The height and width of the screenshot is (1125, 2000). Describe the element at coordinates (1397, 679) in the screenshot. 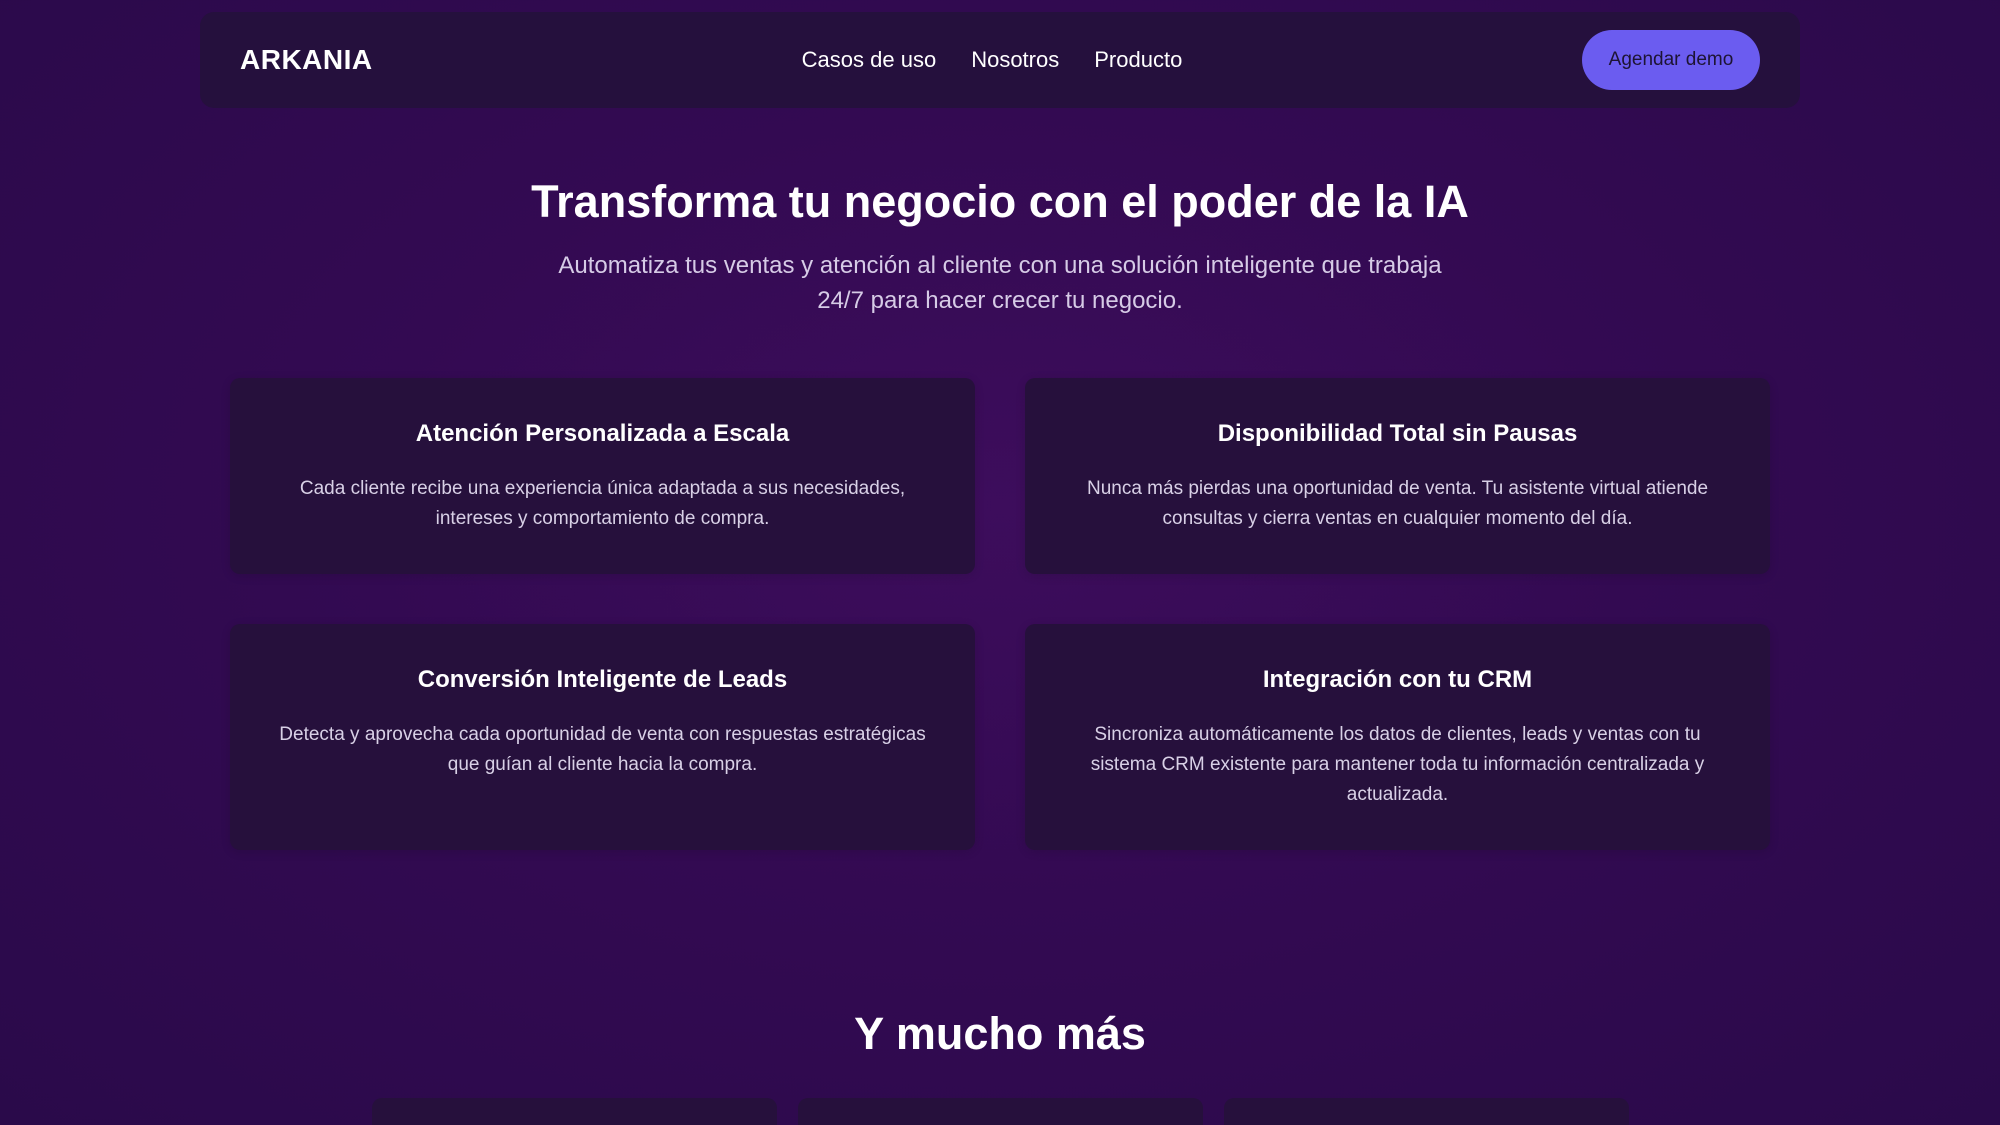

I see `feature-card-title: Integración con tu CRM` at that location.